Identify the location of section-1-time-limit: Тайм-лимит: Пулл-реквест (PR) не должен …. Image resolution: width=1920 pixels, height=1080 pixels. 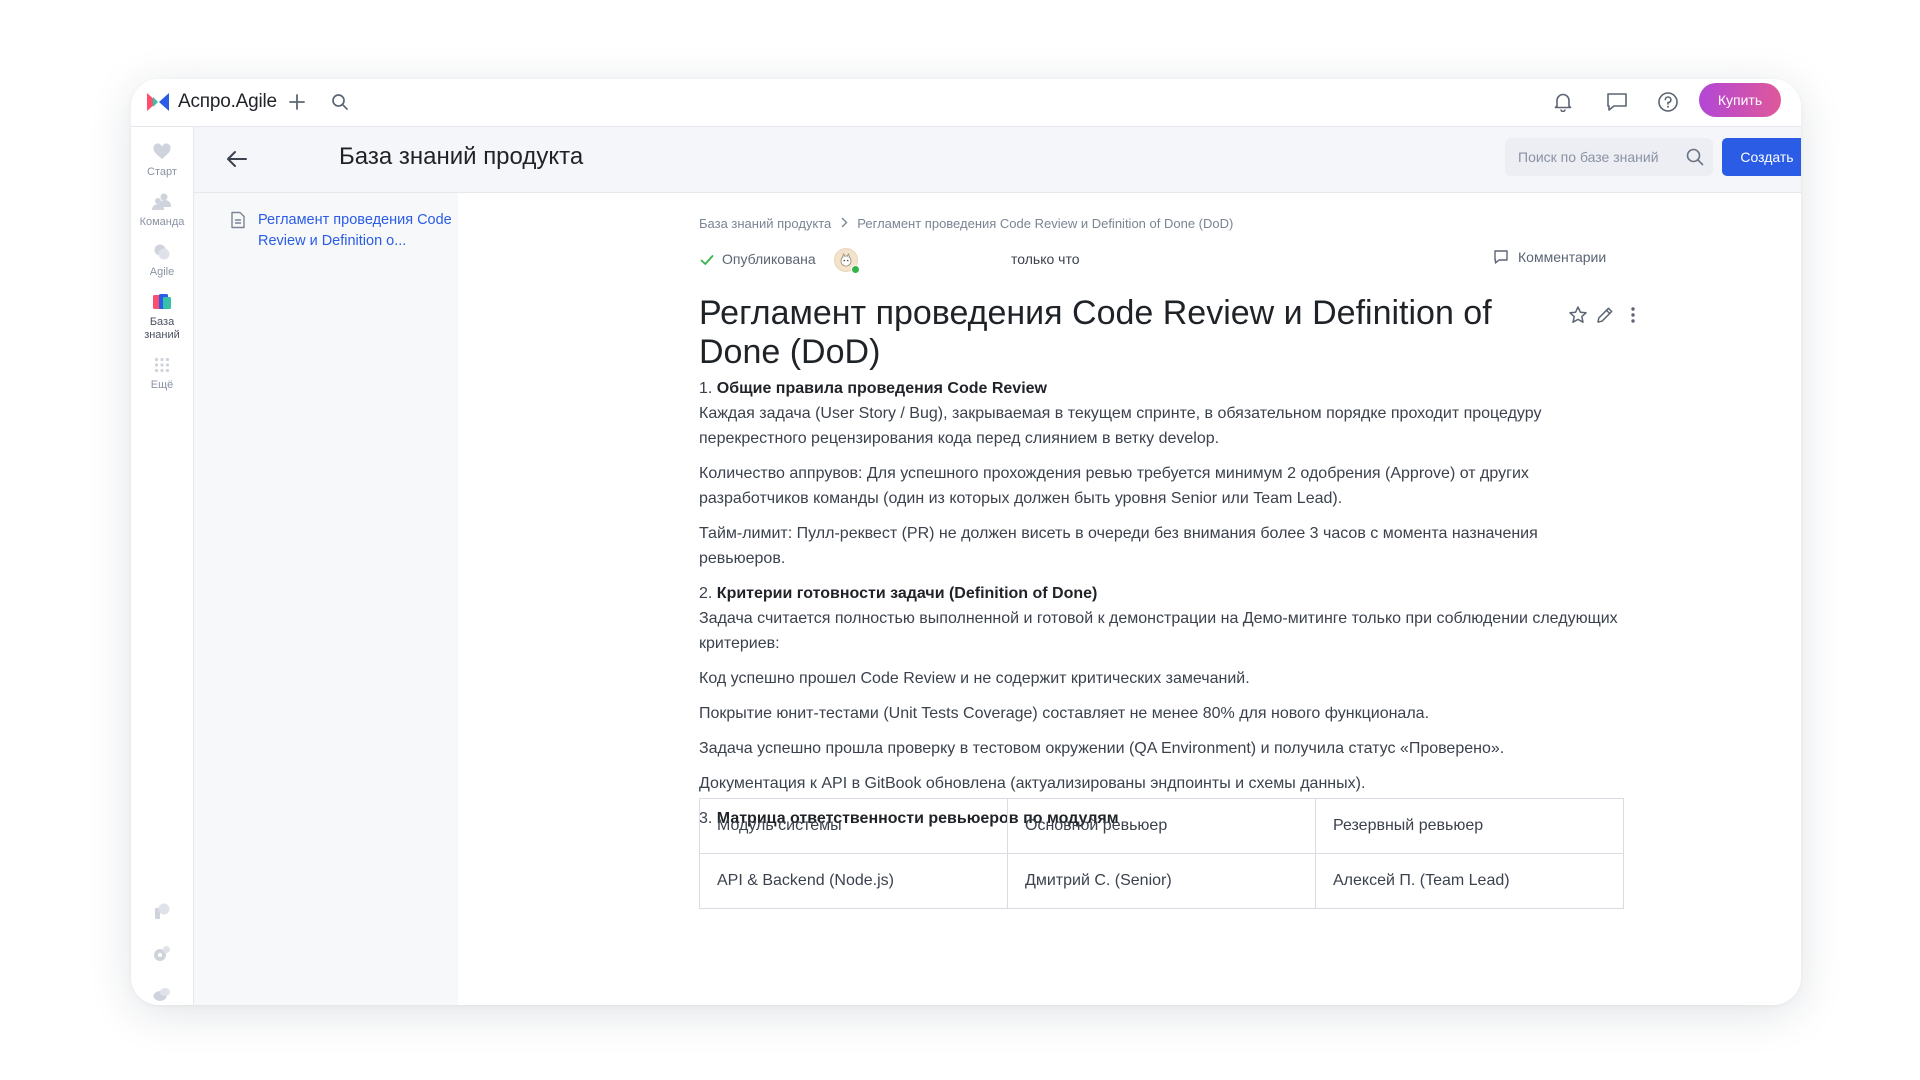
(1118, 546).